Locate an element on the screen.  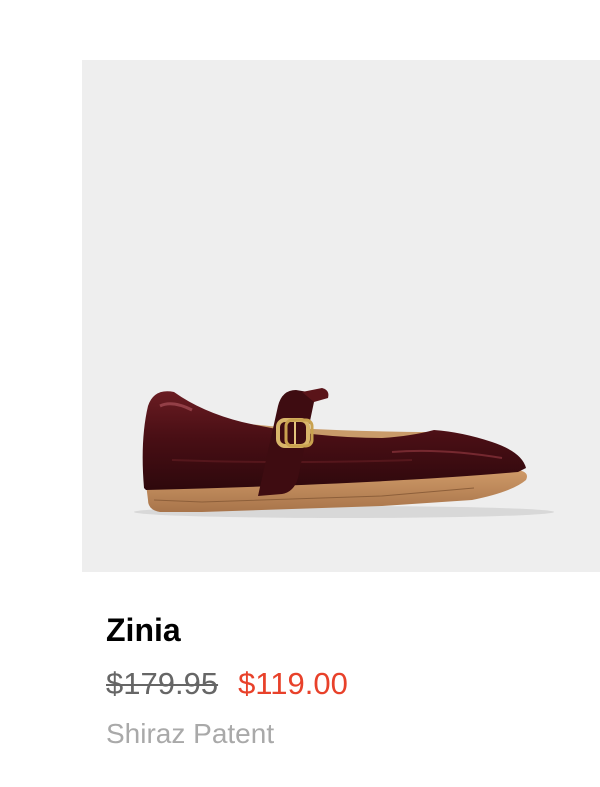
mary-jane-shoe-icon is located at coordinates (344, 453).